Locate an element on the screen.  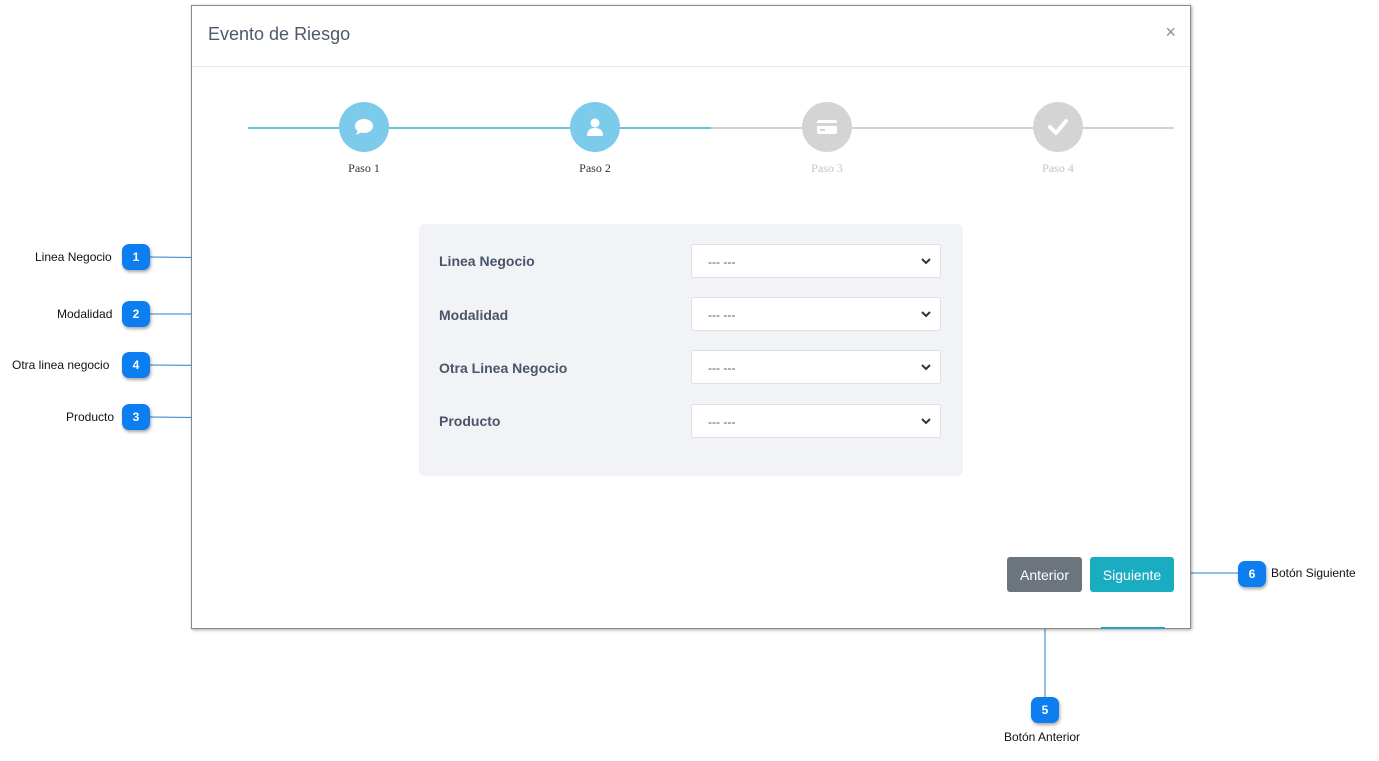
step-4-circle is located at coordinates (1058, 127).